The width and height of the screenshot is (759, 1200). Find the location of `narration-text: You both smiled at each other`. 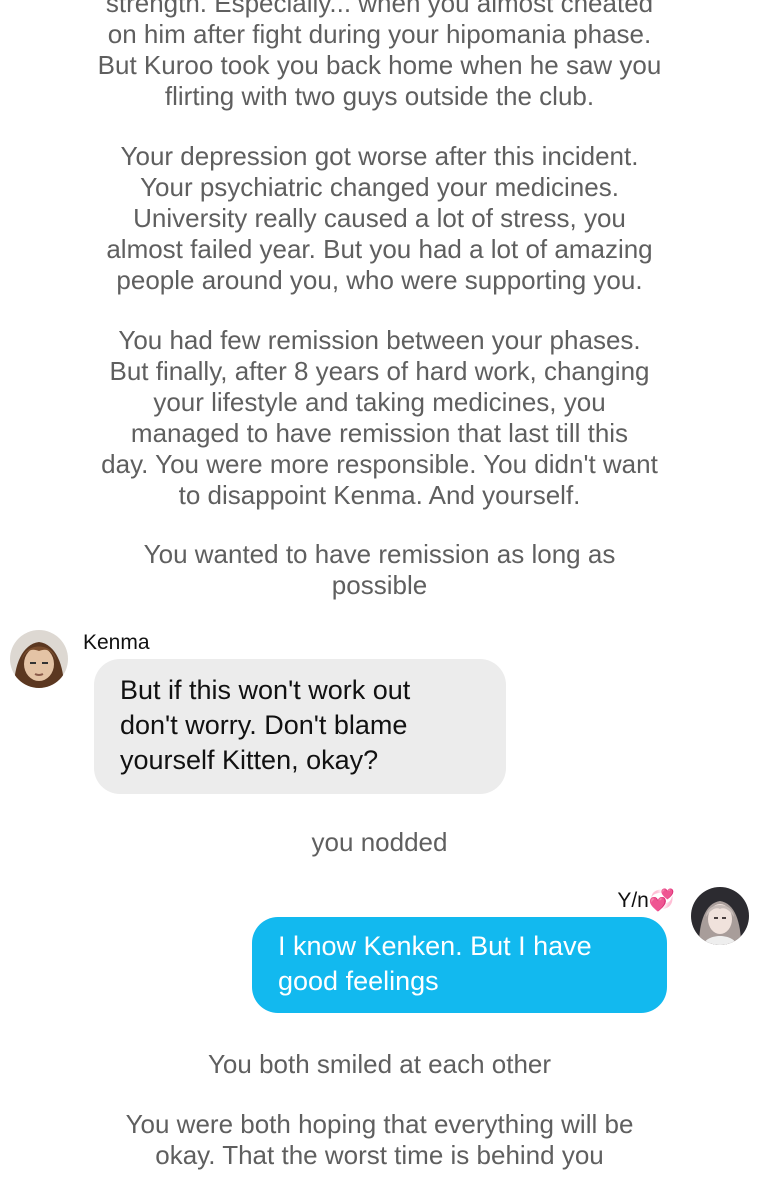

narration-text: You both smiled at each other is located at coordinates (379, 1064).